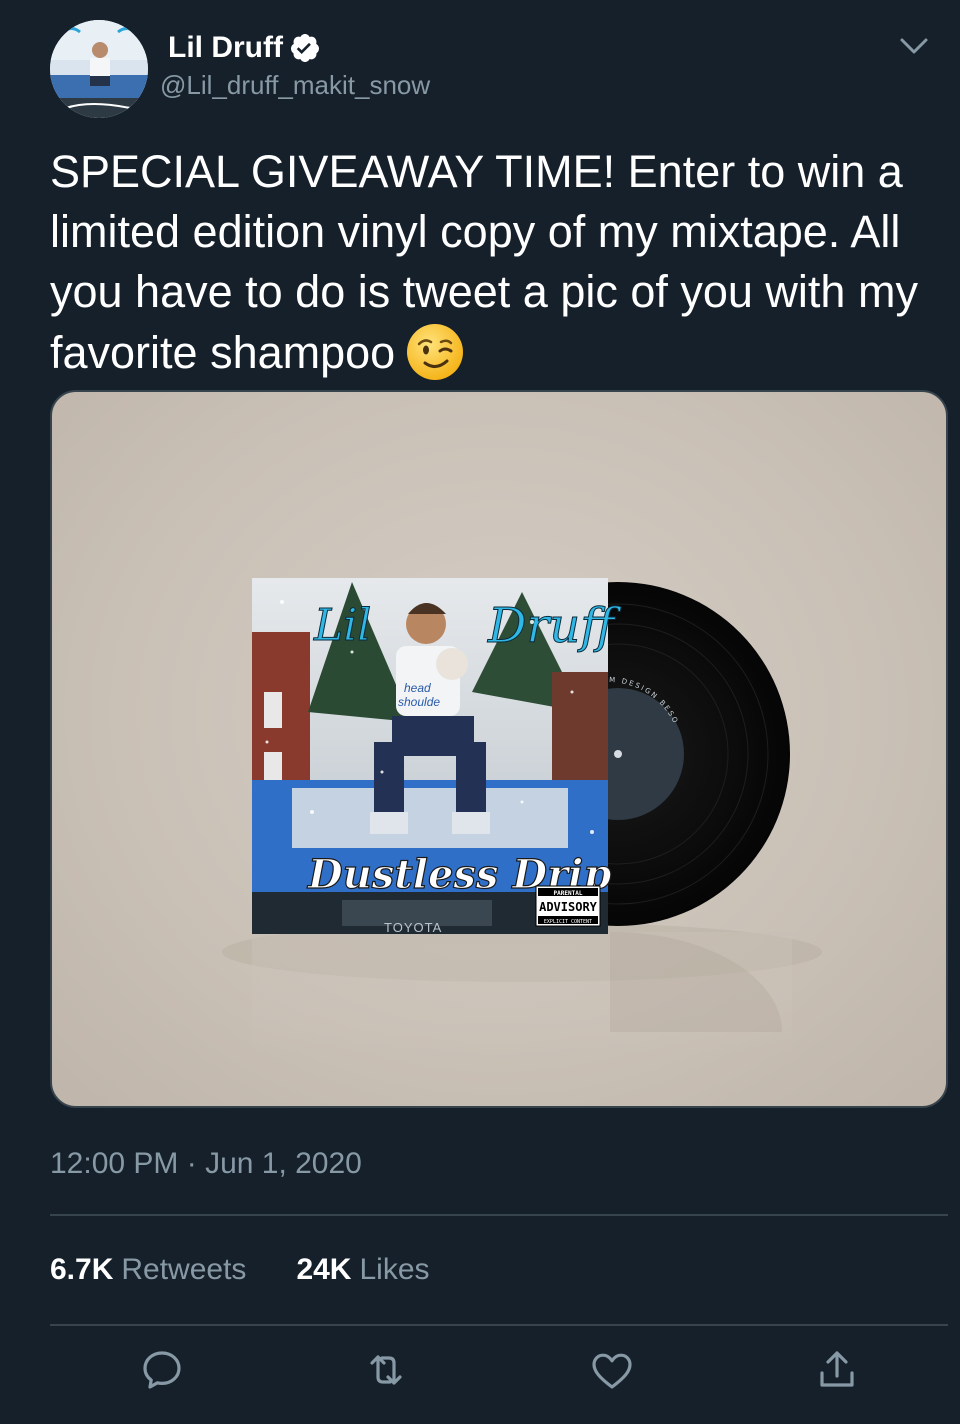 The width and height of the screenshot is (960, 1424). What do you see at coordinates (417, 688) in the screenshot?
I see `shirt-text-1: head` at bounding box center [417, 688].